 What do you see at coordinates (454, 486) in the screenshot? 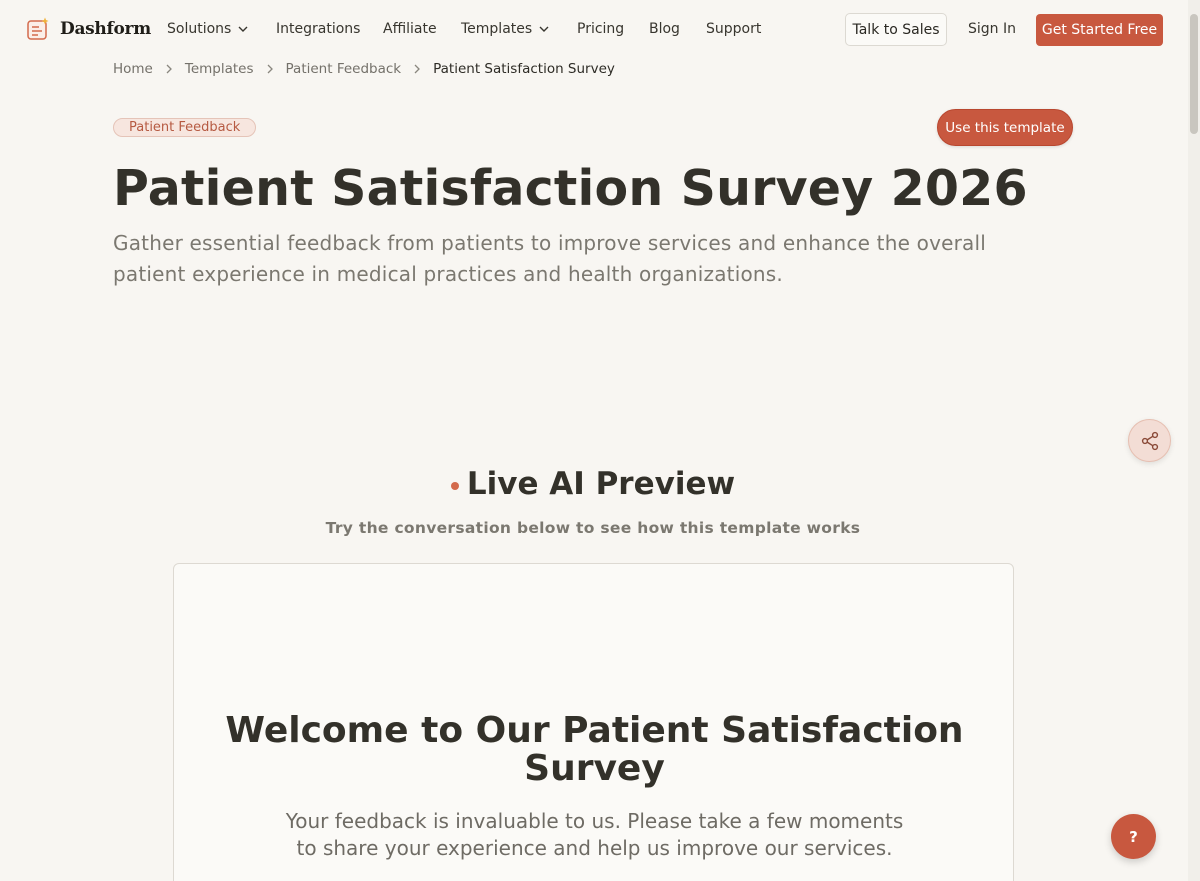
I see `live-dot-icon` at bounding box center [454, 486].